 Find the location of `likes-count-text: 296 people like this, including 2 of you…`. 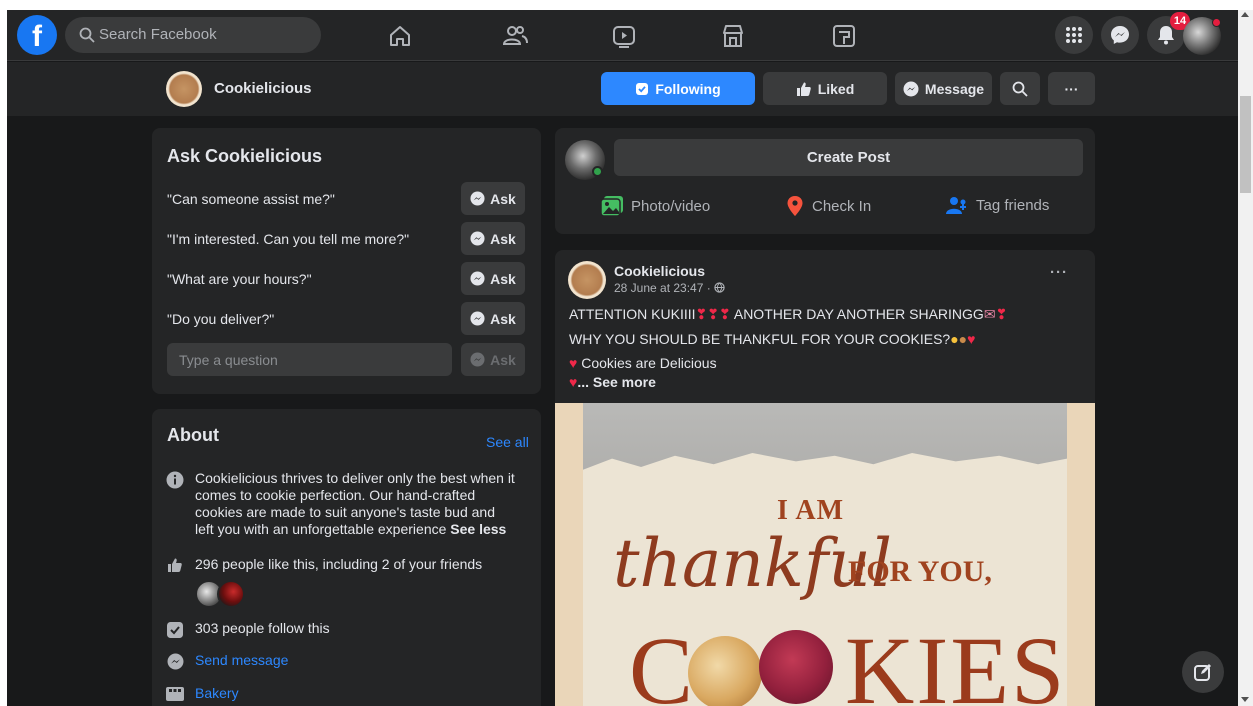

likes-count-text: 296 people like this, including 2 of you… is located at coordinates (339, 564).